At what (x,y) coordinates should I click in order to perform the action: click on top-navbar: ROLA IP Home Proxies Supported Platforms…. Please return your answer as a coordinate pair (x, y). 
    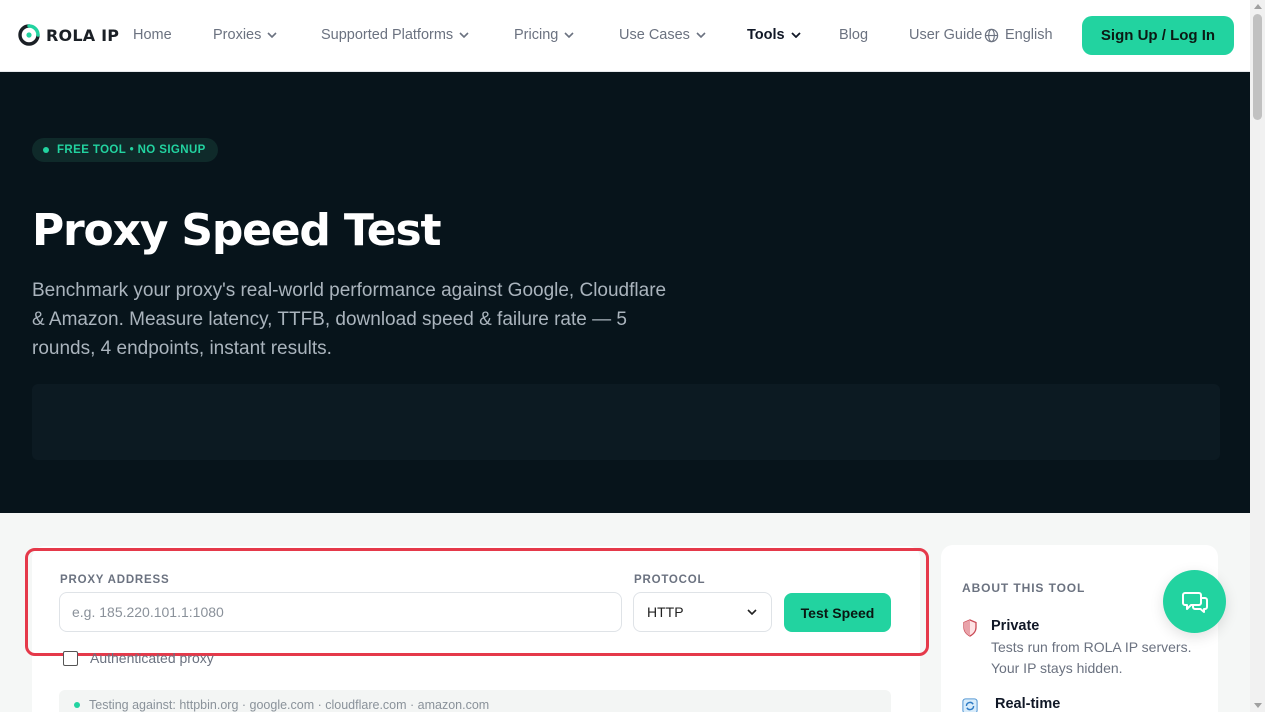
    Looking at the image, I should click on (625, 36).